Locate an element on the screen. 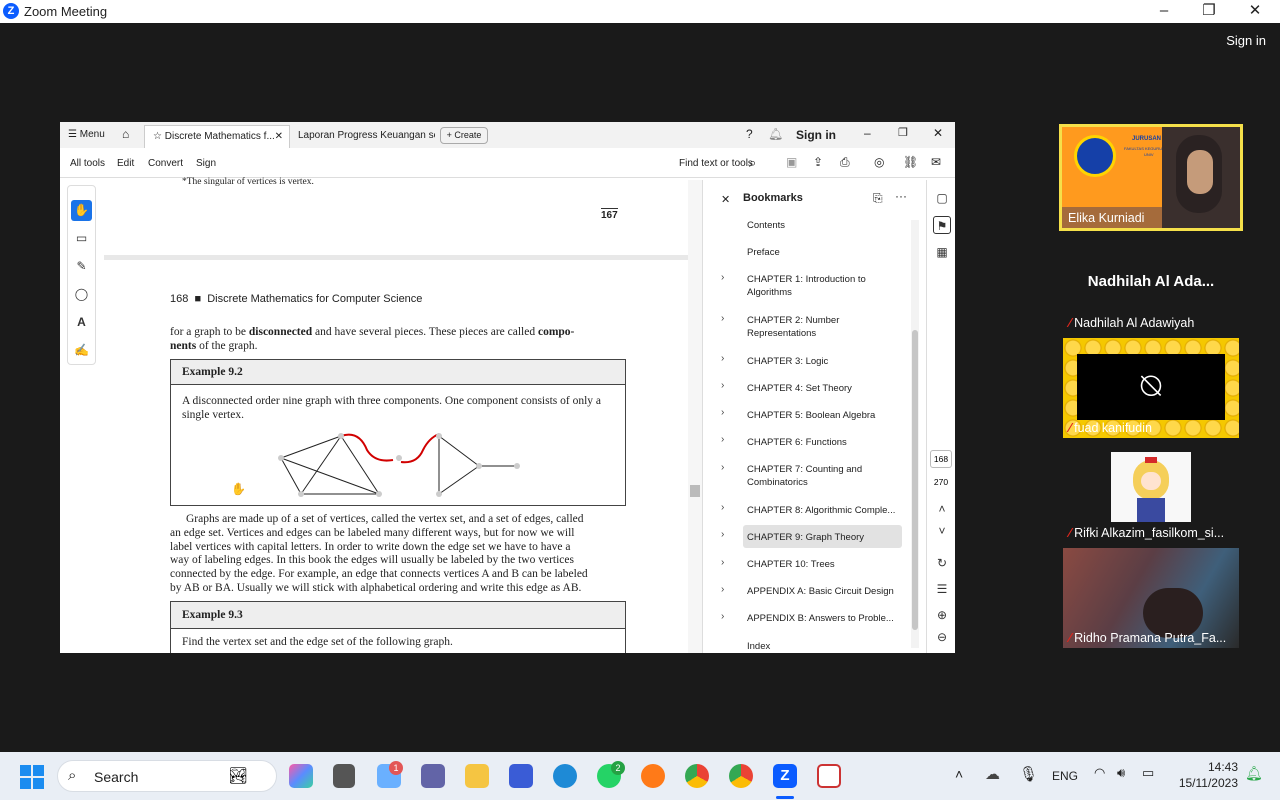  wifi-icon: ◠ is located at coordinates (1099, 773).